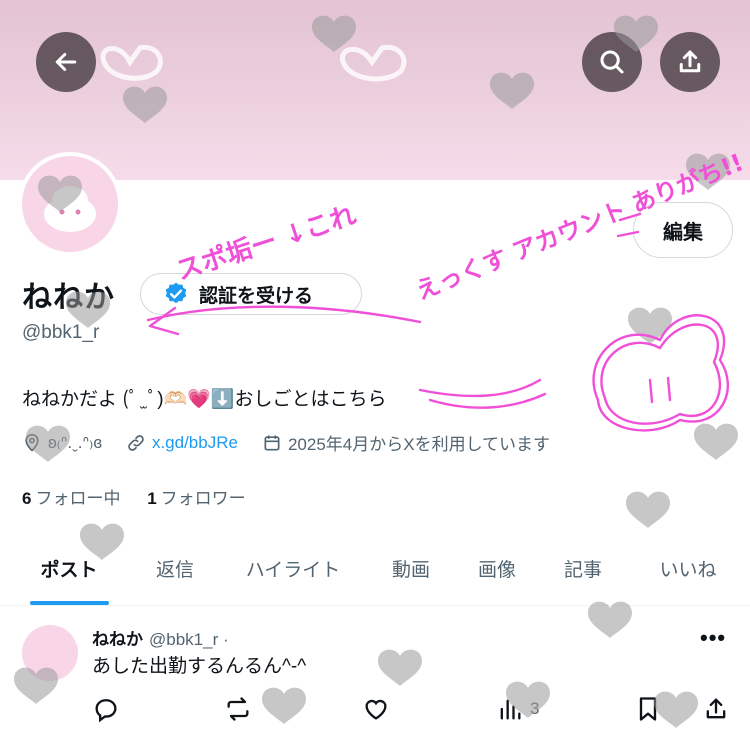 The width and height of the screenshot is (750, 733). I want to click on get-verified-label: 認証を受ける, so click(256, 296).